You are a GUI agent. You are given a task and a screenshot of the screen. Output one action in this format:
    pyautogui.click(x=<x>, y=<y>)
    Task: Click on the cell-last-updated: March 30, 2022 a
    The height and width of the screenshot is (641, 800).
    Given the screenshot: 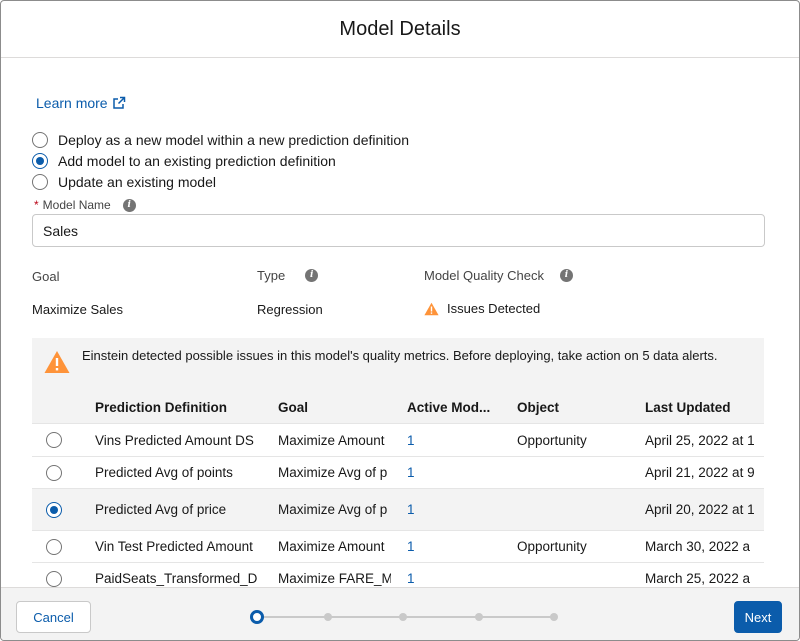 What is the action you would take?
    pyautogui.click(x=698, y=546)
    